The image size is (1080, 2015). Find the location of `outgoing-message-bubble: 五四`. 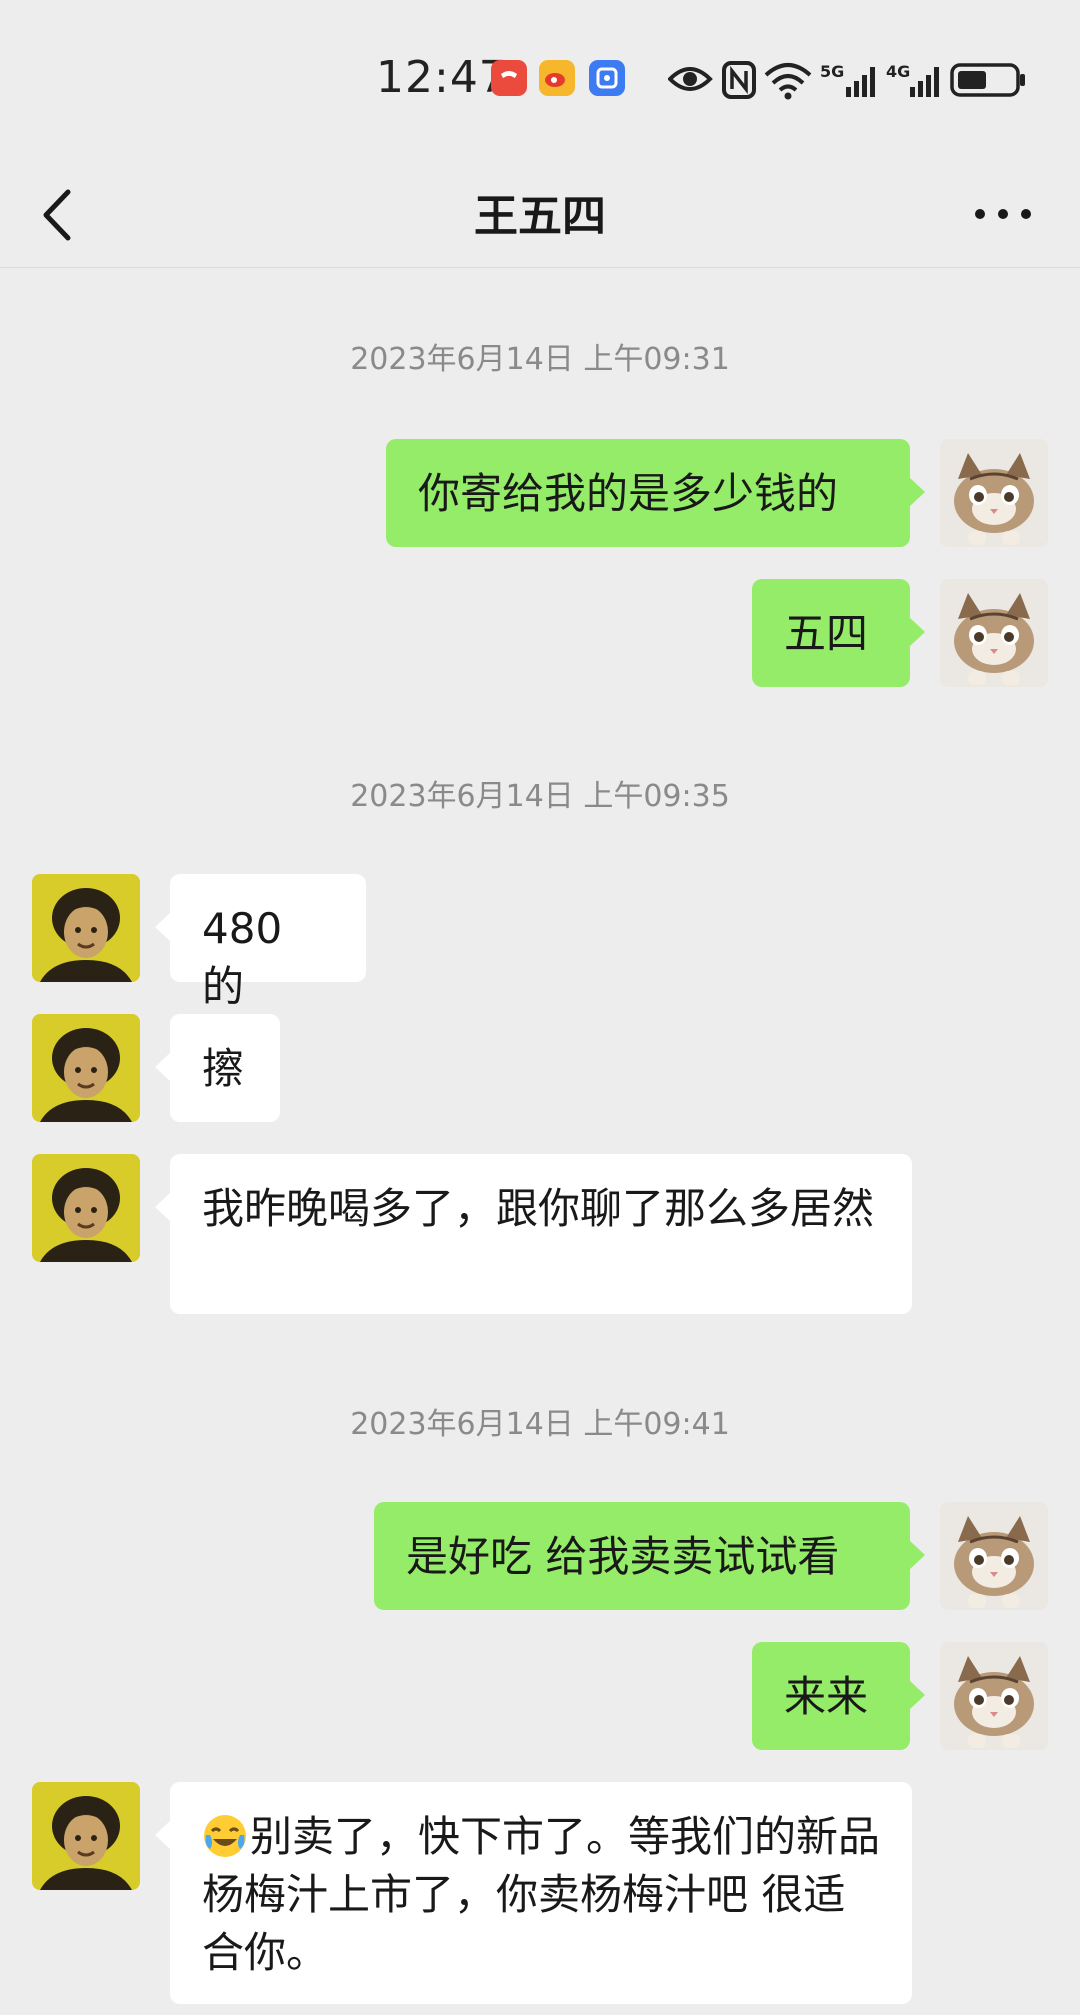

outgoing-message-bubble: 五四 is located at coordinates (838, 633).